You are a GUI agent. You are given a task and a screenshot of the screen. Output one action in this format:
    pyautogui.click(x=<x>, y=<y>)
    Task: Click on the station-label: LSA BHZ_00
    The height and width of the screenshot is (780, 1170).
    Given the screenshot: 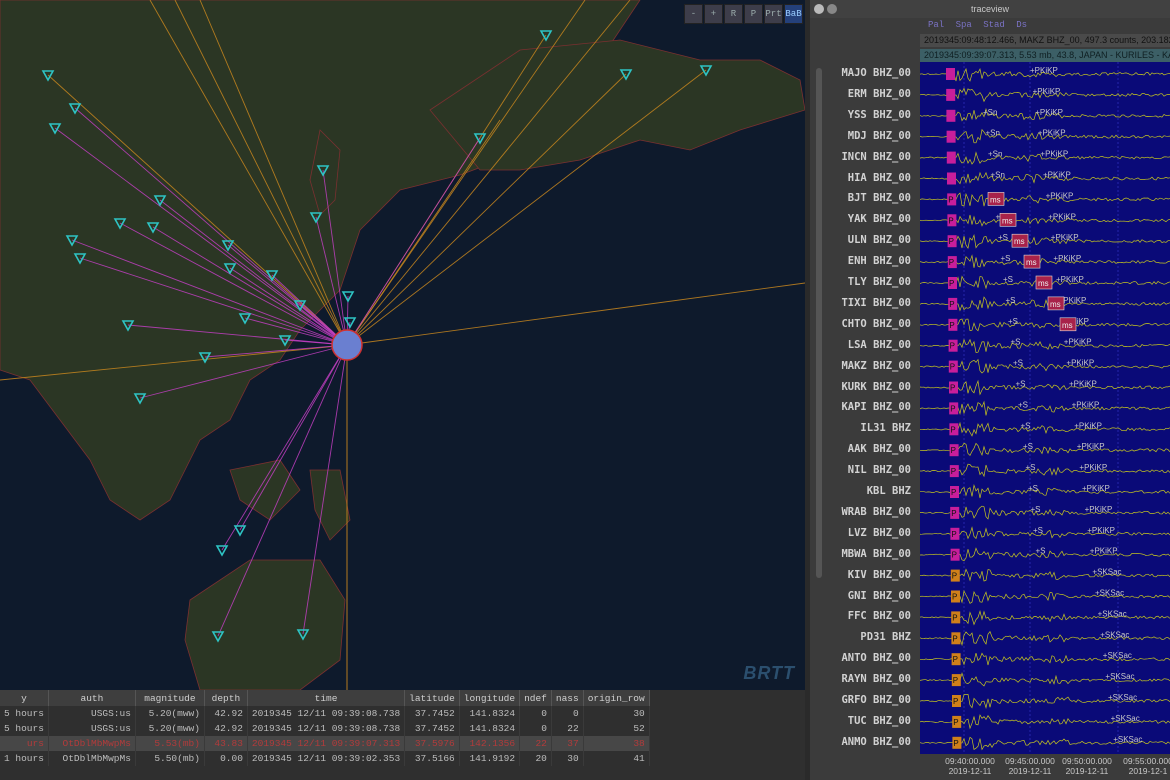 What is the action you would take?
    pyautogui.click(x=866, y=345)
    